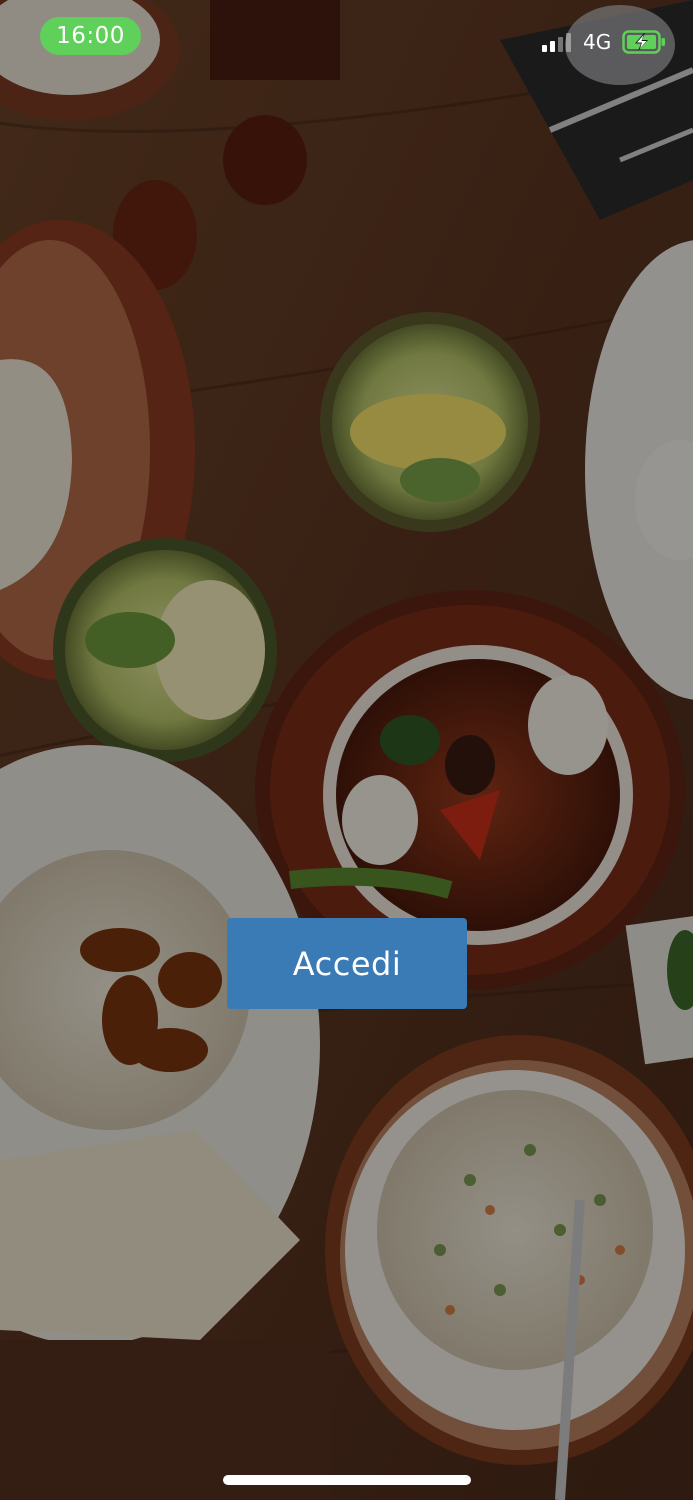  I want to click on login-button: Accedi, so click(347, 963).